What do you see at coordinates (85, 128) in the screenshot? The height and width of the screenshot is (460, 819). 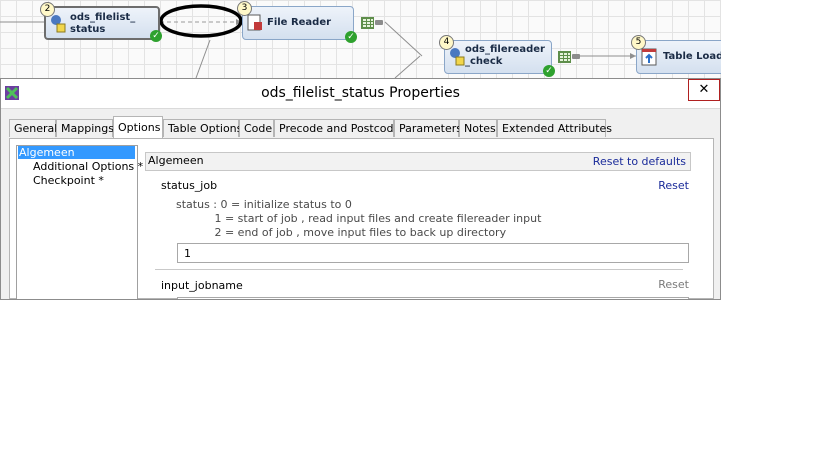 I see `tab-mappings: Mappings` at bounding box center [85, 128].